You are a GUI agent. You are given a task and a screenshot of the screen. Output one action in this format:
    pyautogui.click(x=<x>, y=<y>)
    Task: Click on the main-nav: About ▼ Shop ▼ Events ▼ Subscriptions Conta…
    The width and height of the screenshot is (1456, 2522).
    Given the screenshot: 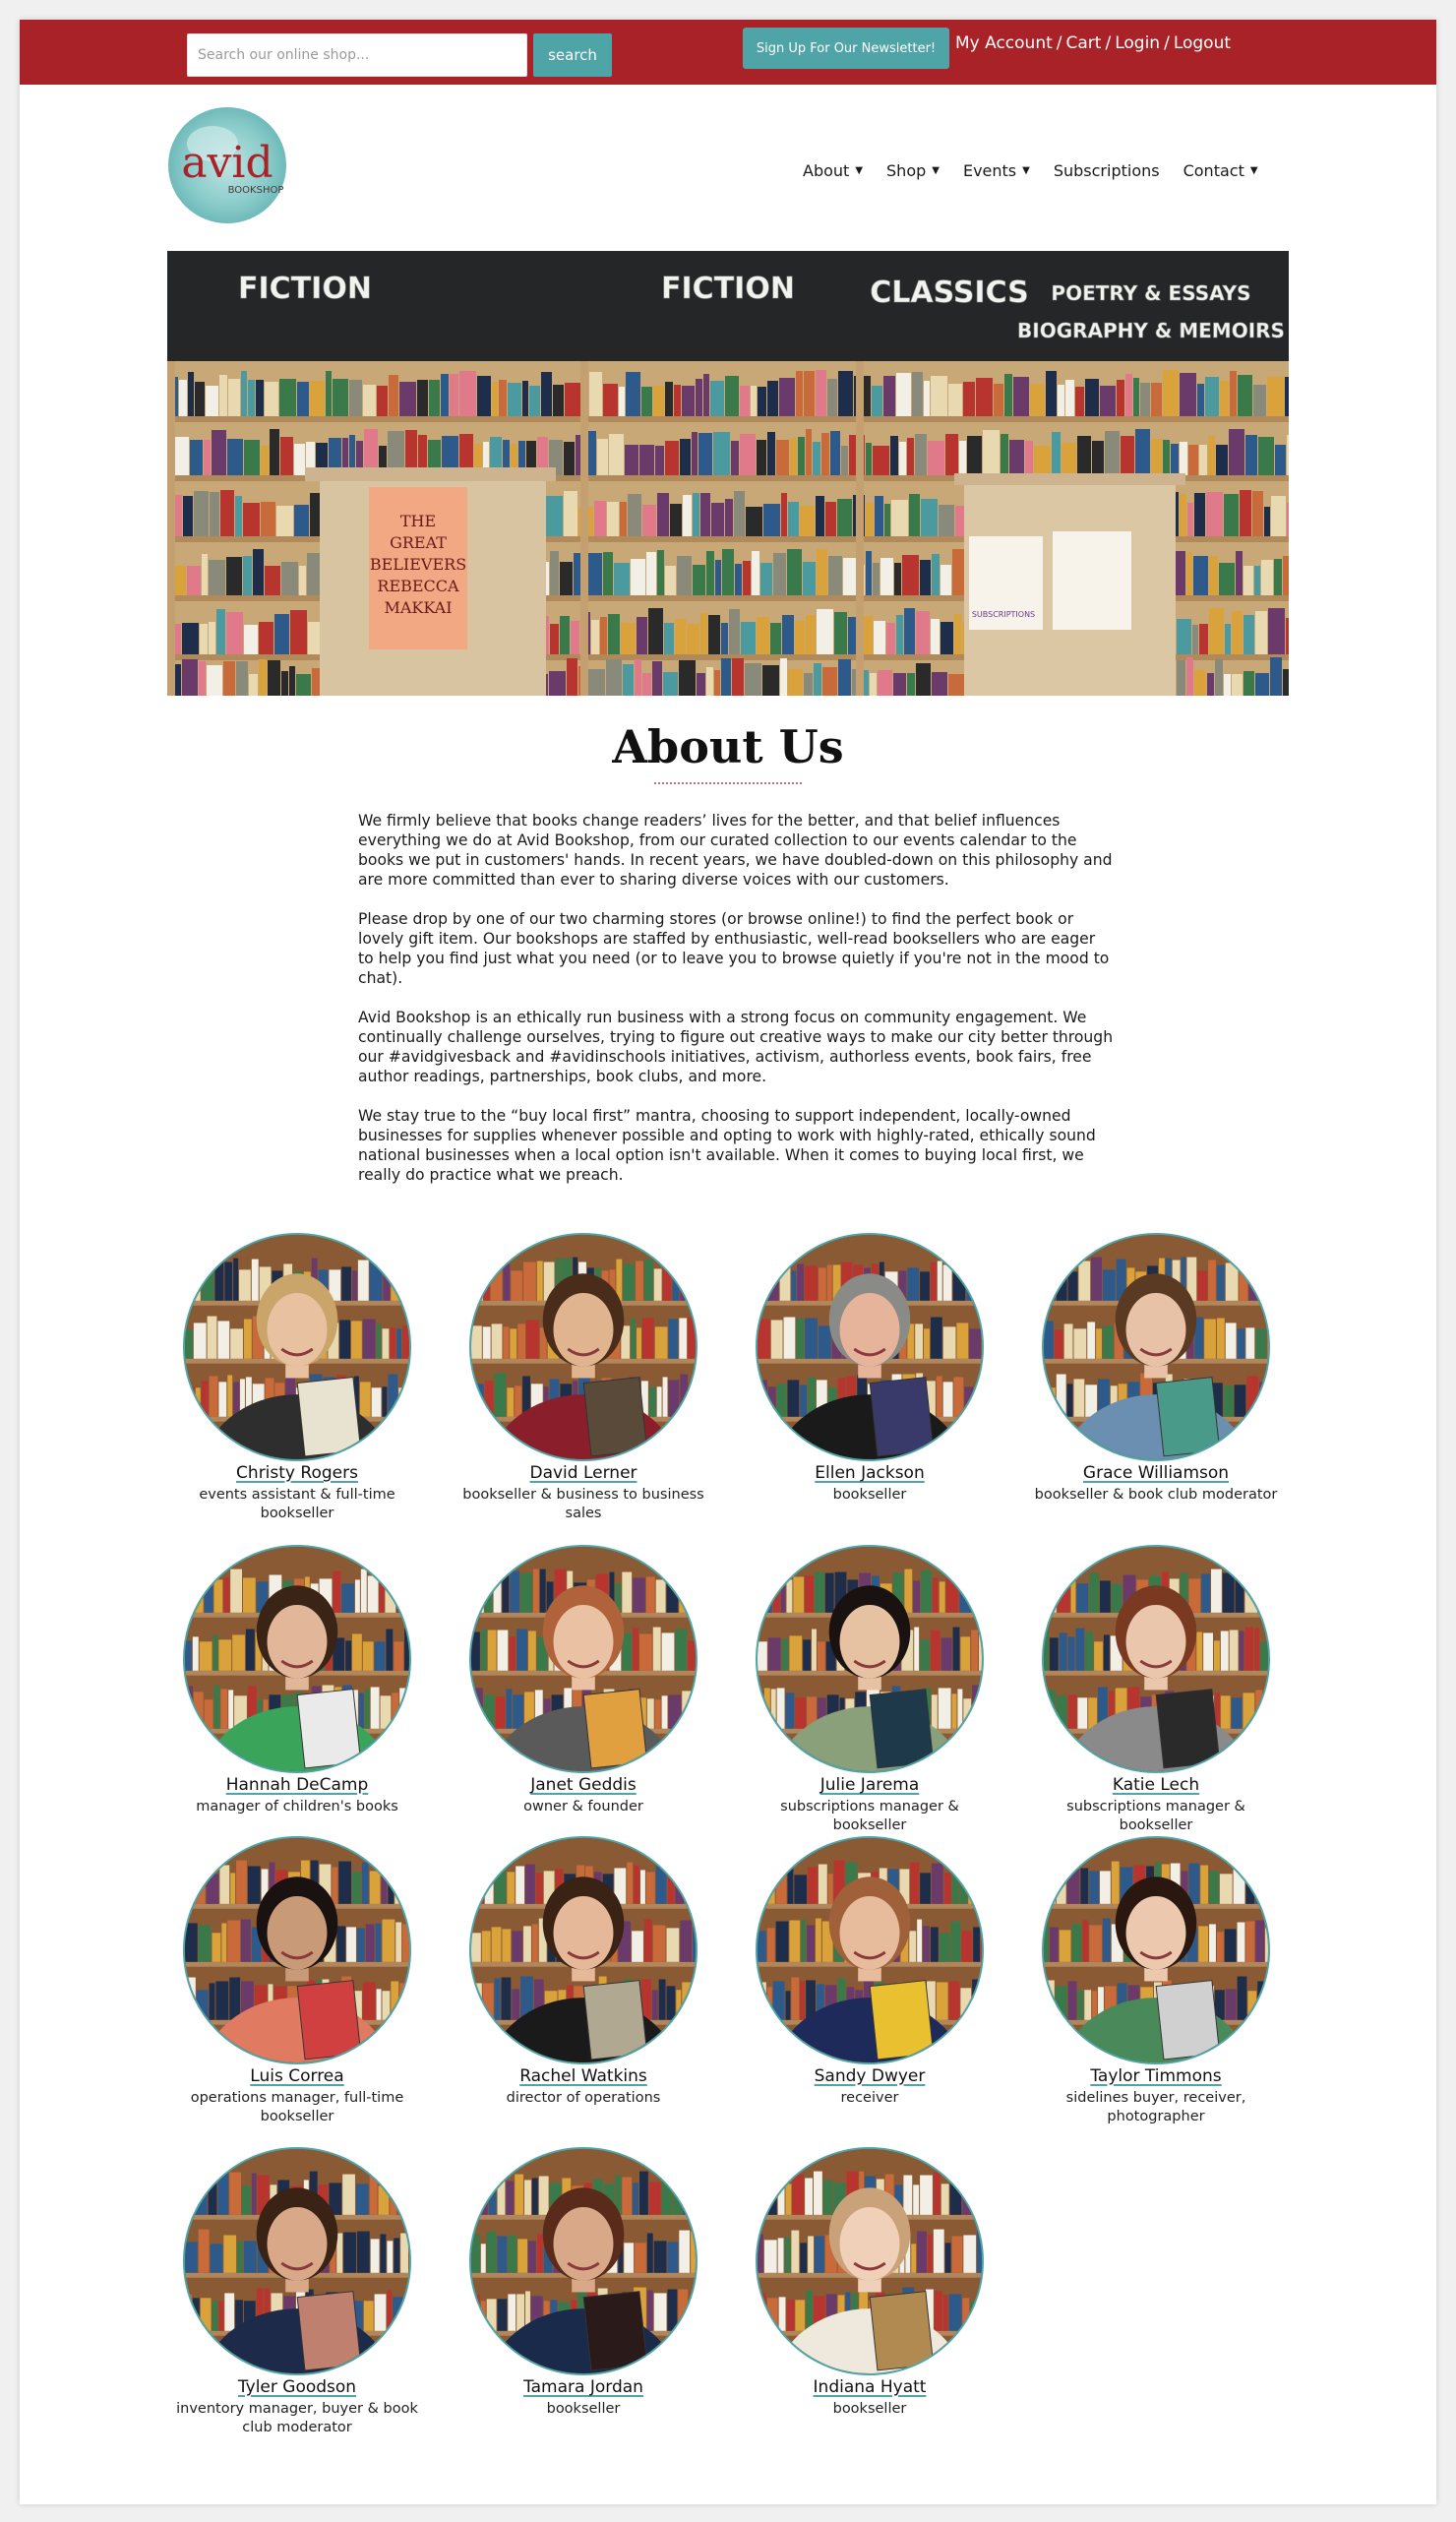 What is the action you would take?
    pyautogui.click(x=1030, y=170)
    